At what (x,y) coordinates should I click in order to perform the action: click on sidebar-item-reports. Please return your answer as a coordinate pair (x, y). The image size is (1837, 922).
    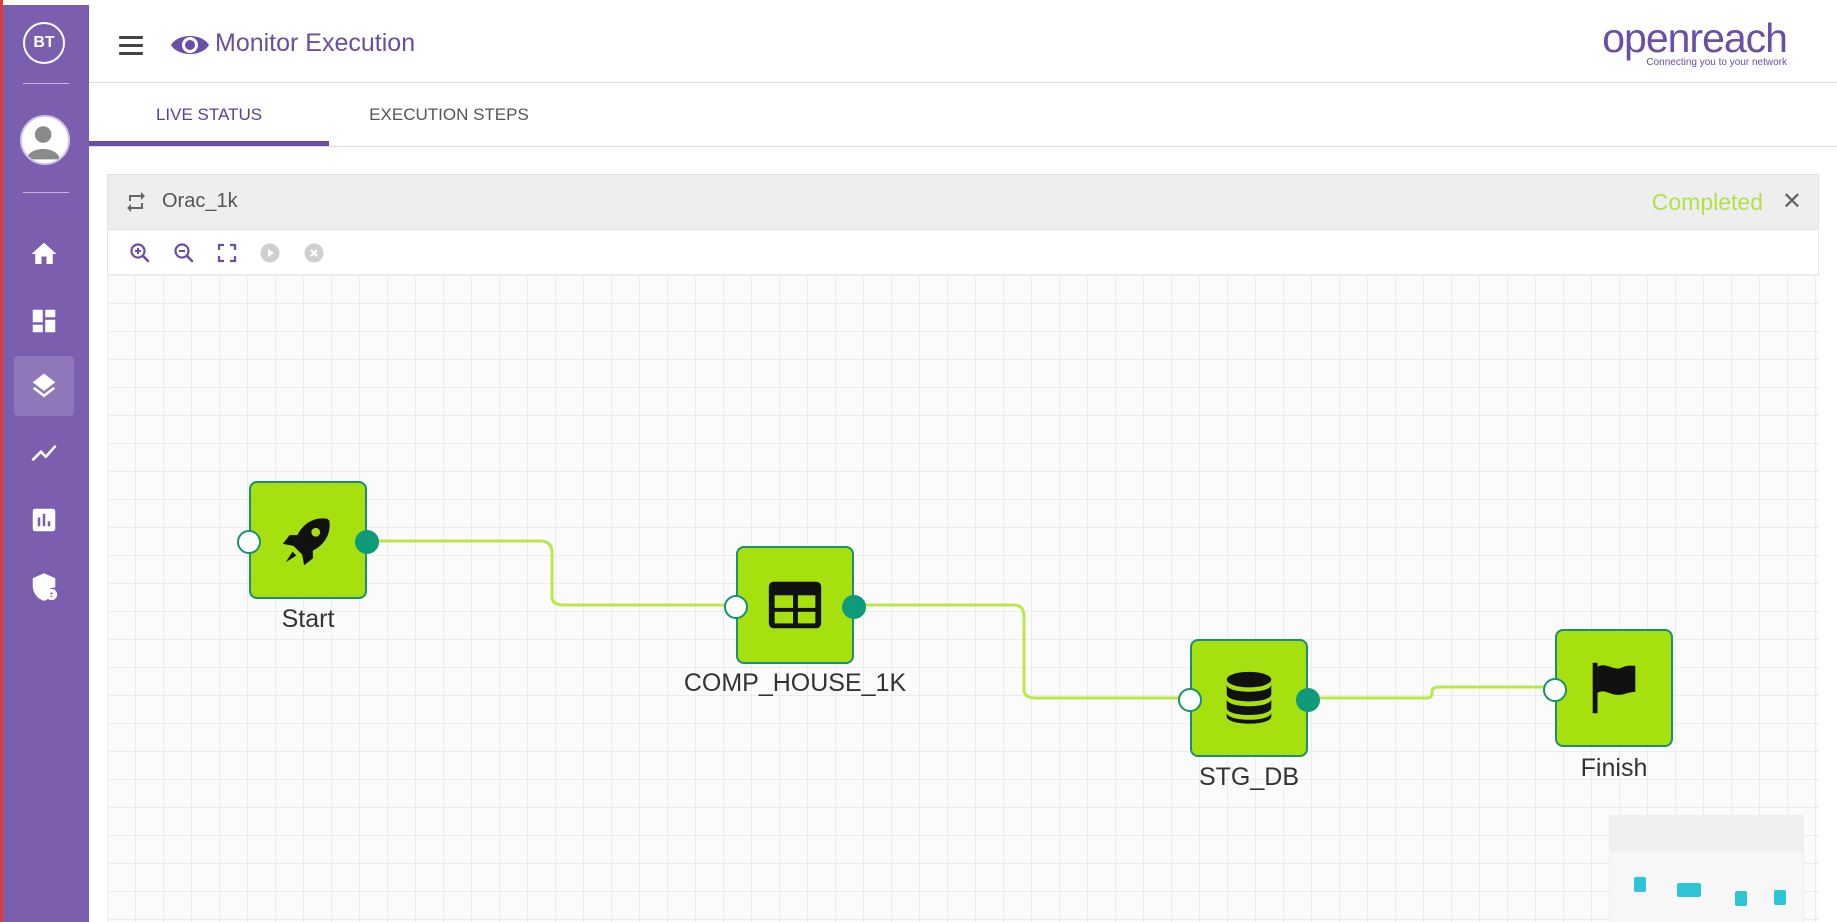
    Looking at the image, I should click on (44, 520).